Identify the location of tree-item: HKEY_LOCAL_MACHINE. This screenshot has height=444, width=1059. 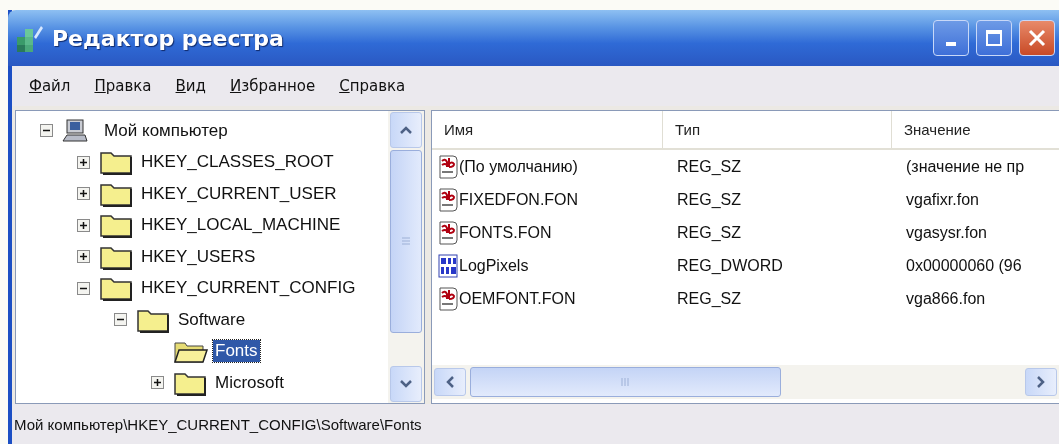
(241, 225).